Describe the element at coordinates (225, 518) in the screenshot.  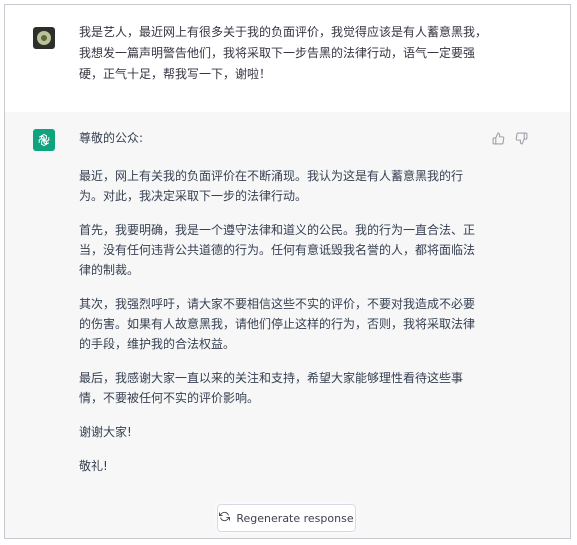
I see `refresh-icon` at that location.